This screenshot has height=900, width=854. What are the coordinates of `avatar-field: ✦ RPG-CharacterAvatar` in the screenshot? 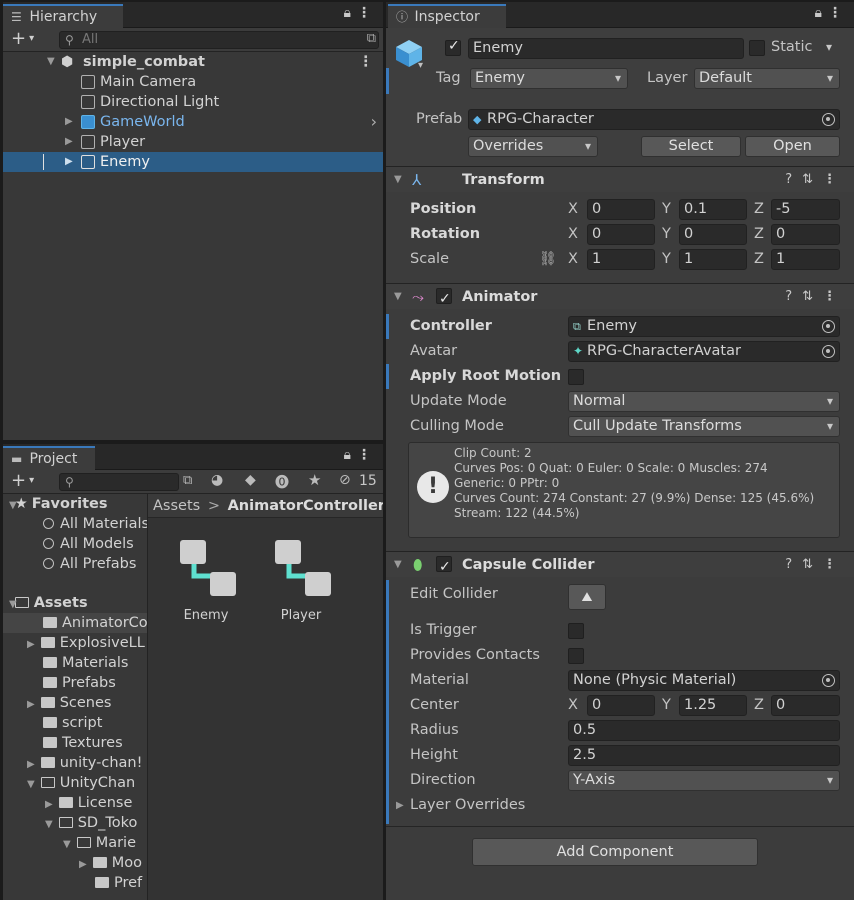 It's located at (704, 351).